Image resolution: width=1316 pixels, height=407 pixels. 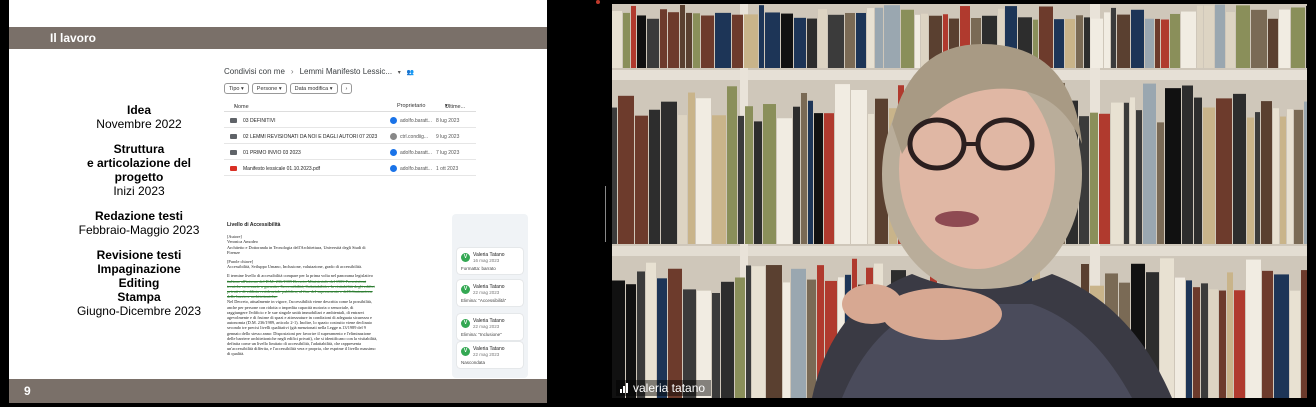 I want to click on people-icon: 👥, so click(x=410, y=73).